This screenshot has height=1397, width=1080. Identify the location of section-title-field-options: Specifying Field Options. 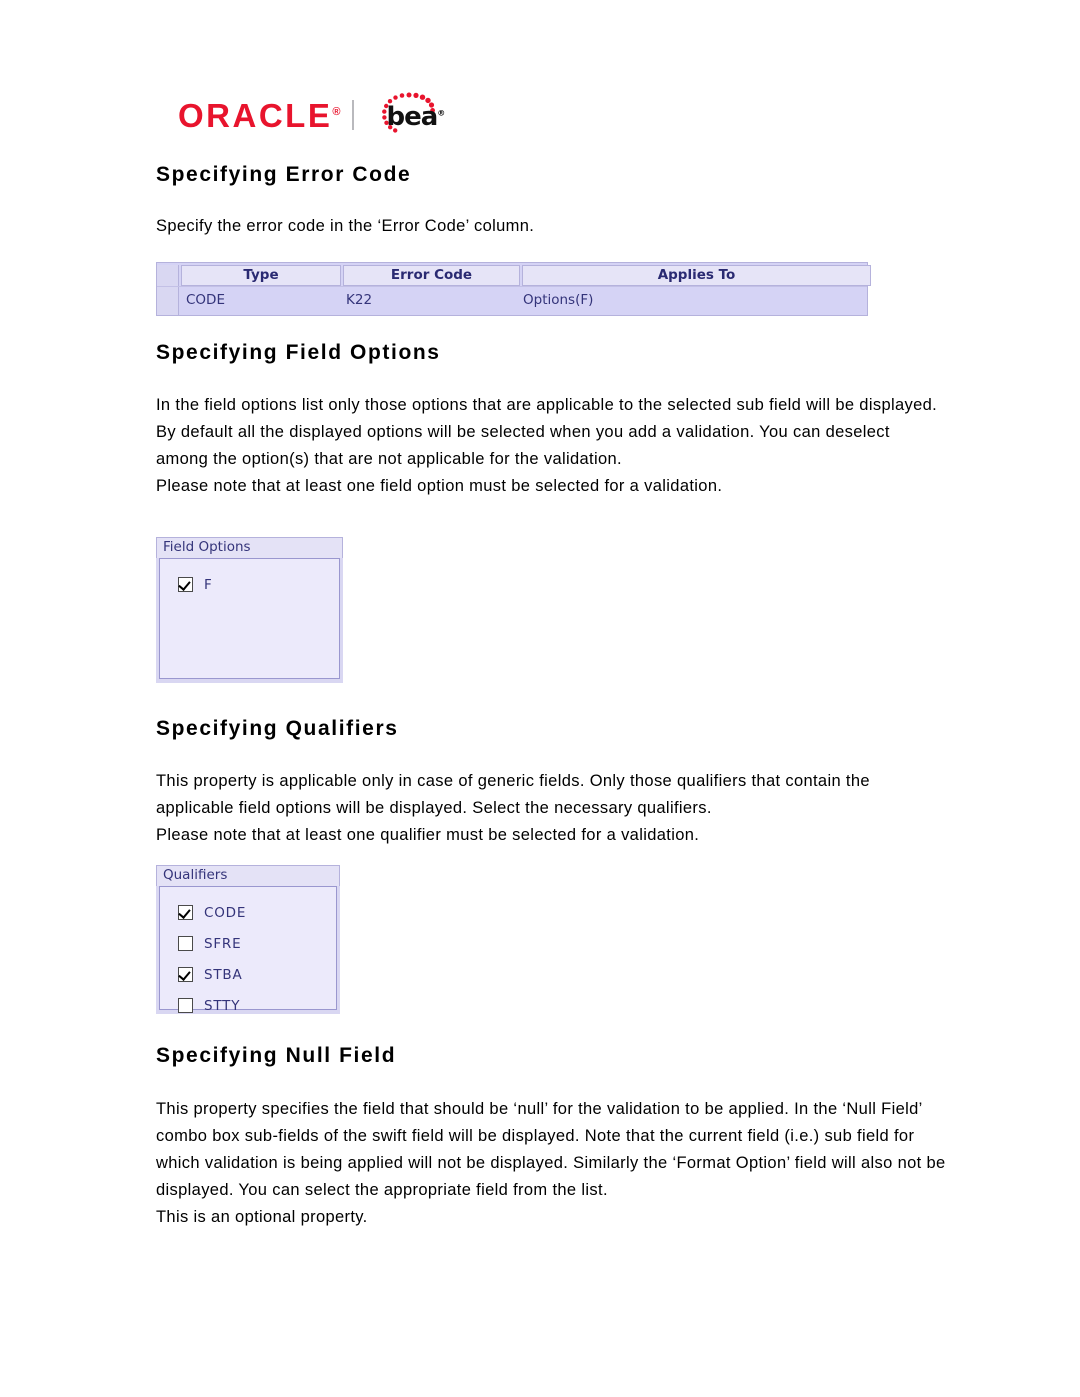
(298, 352).